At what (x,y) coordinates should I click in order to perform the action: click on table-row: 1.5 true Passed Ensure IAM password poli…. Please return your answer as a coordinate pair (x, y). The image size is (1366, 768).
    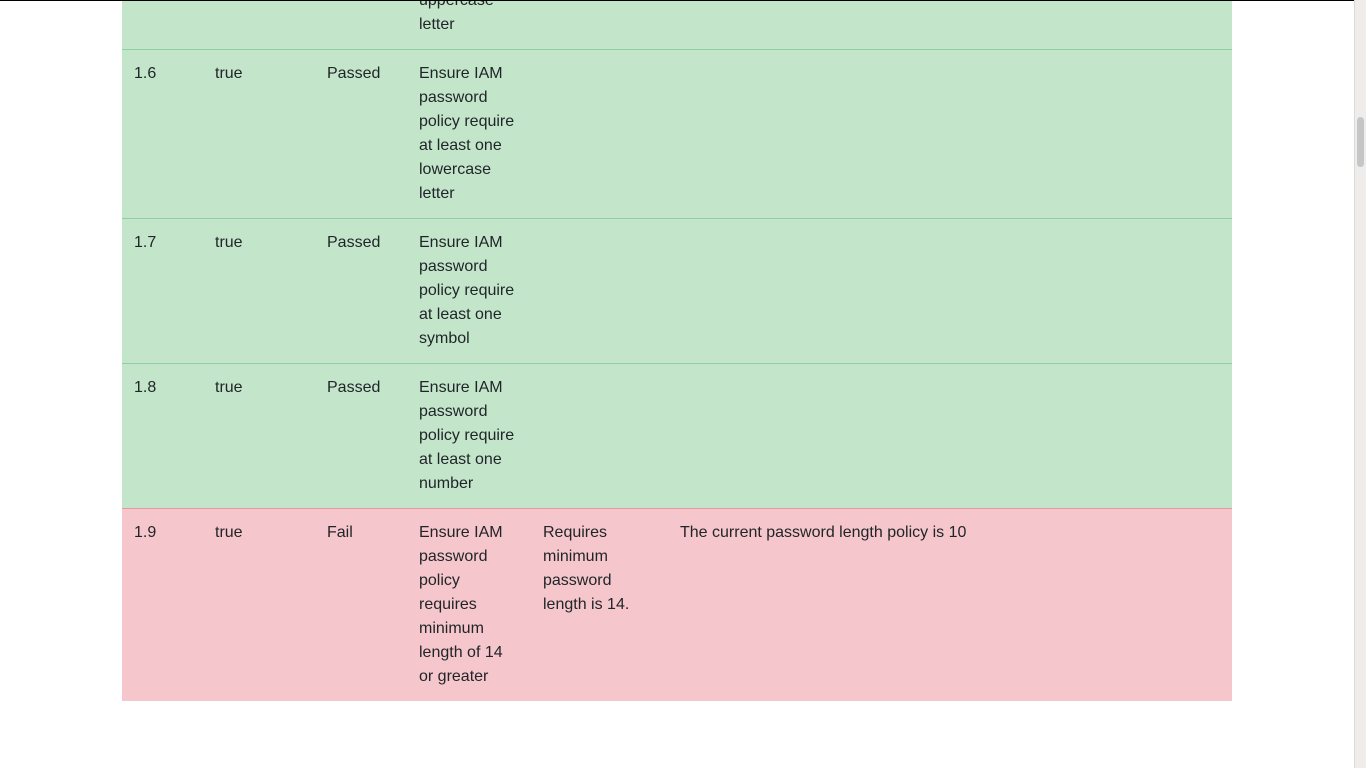
    Looking at the image, I should click on (677, 25).